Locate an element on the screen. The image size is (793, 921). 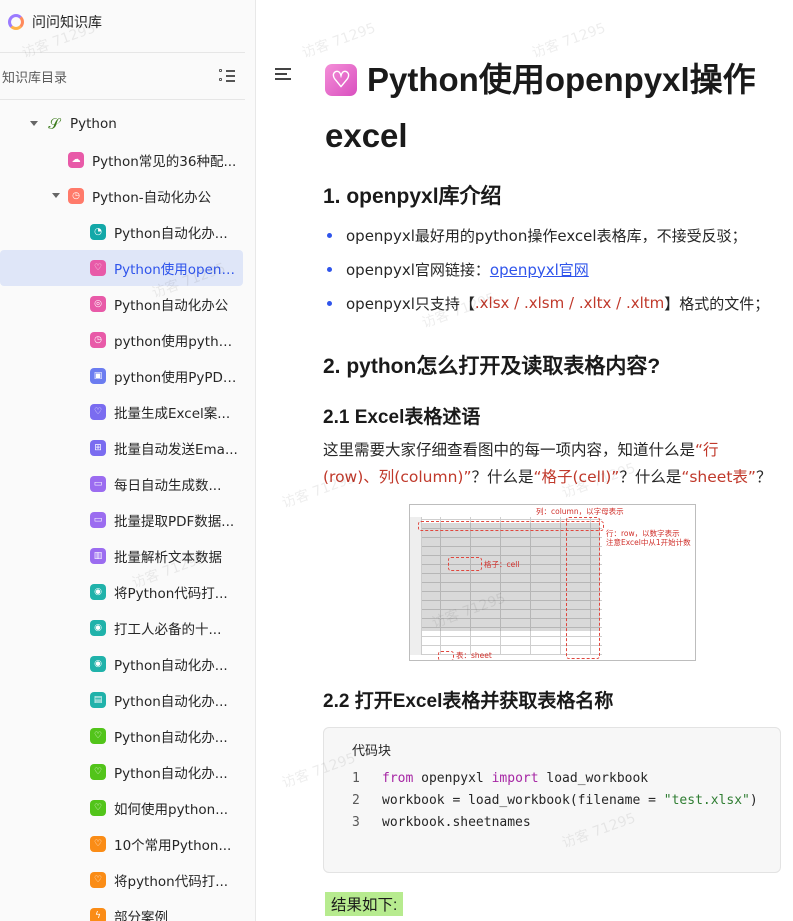
row-note: 行：row，以数字表示 is located at coordinates (643, 533).